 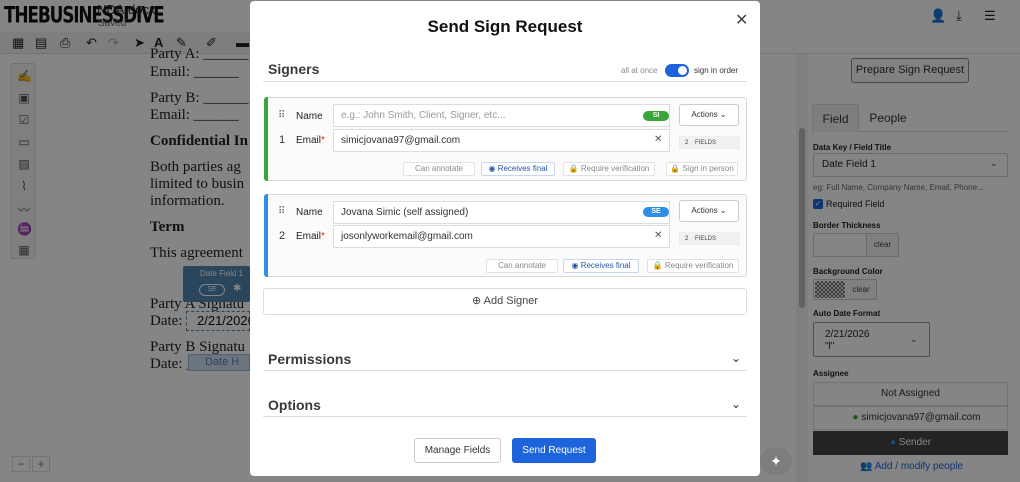 I want to click on option-sign-in-person: 🔒 Sign in person, so click(x=702, y=169).